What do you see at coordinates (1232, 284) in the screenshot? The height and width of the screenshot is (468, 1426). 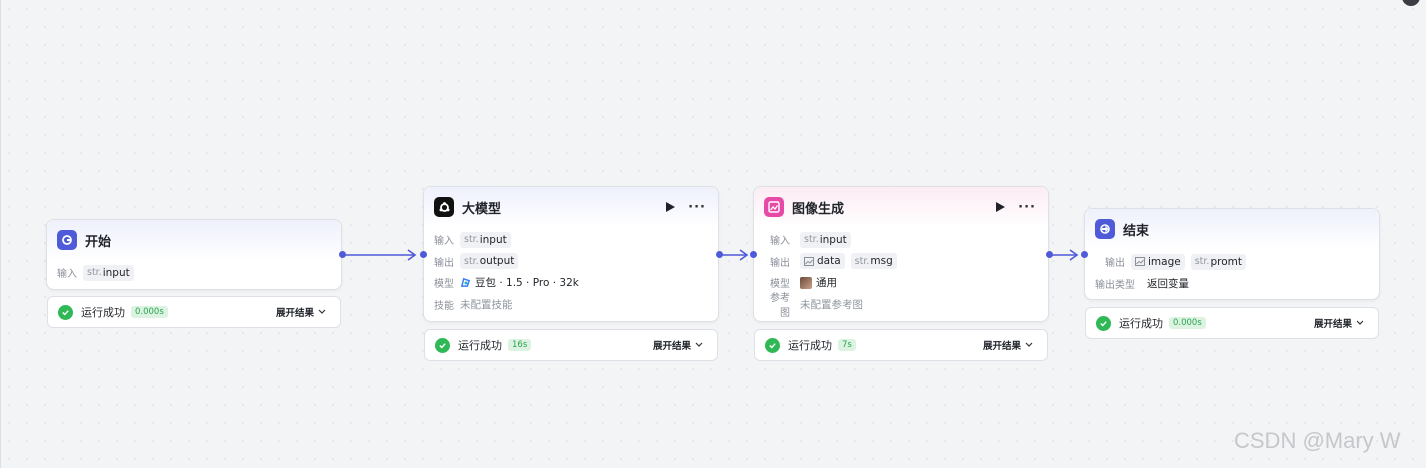 I see `output-type-row: 输出类型 返回变量` at bounding box center [1232, 284].